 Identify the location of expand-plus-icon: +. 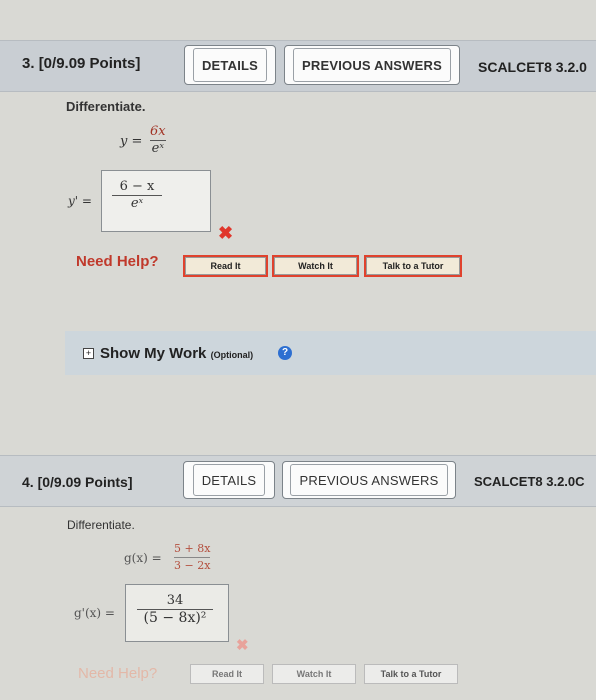
(88, 353).